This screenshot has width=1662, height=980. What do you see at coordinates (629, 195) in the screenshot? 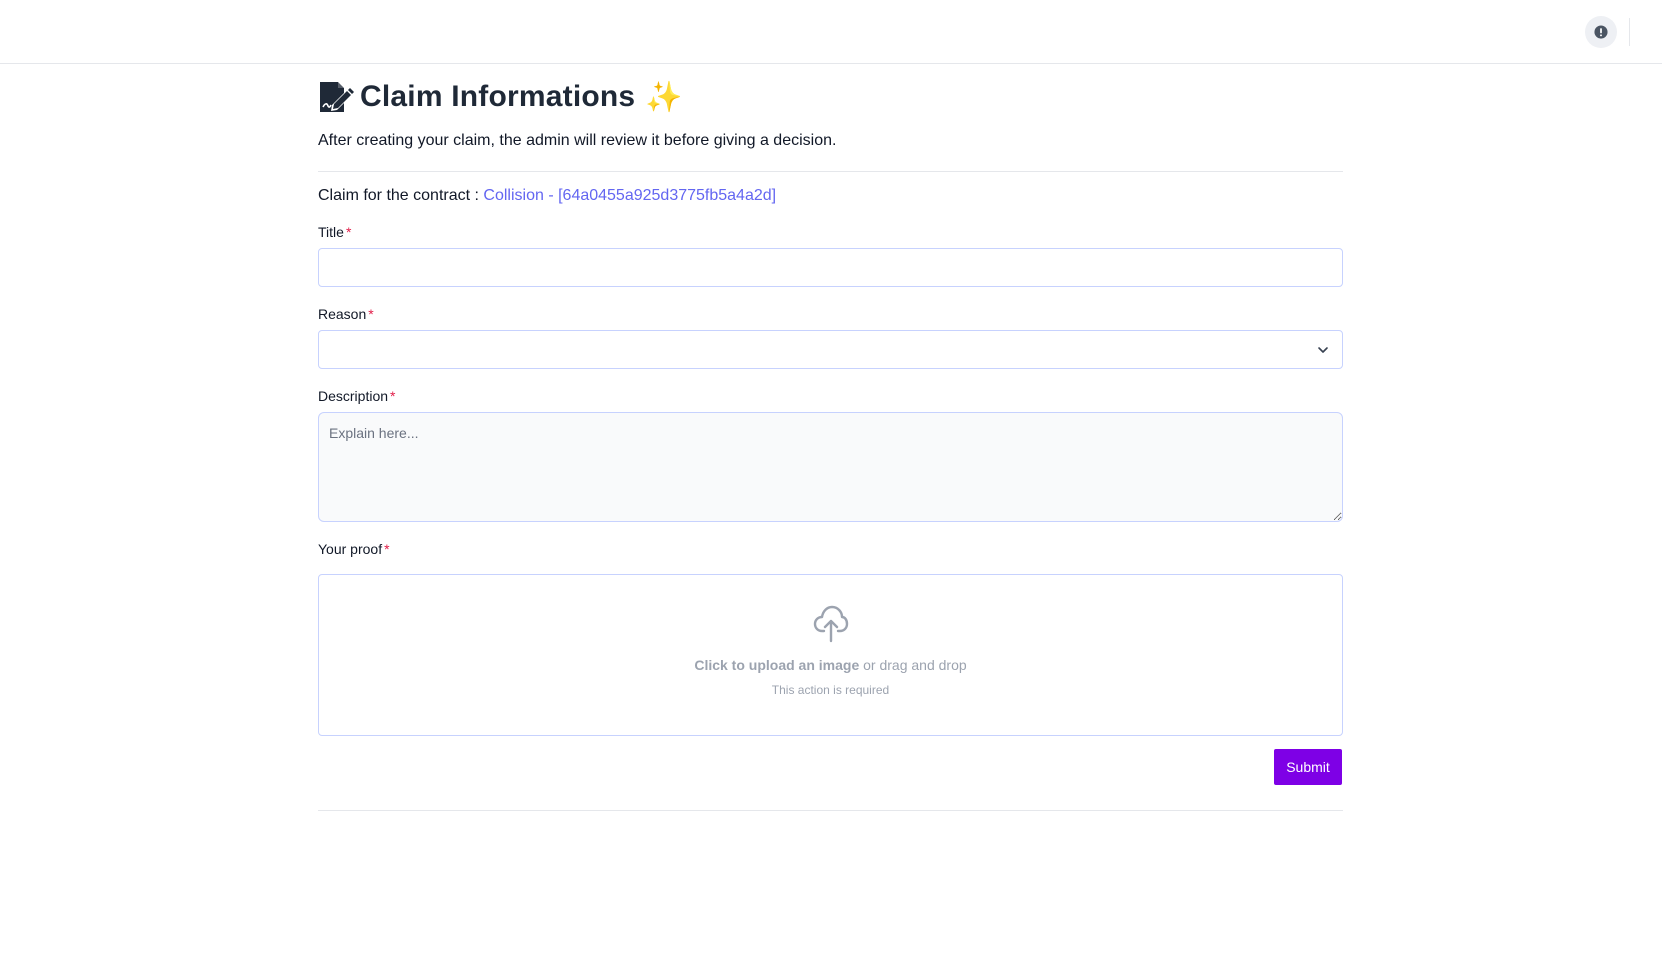
I see `contract-link: Collision - [64a0455a925d3775fb5a4a2d]` at bounding box center [629, 195].